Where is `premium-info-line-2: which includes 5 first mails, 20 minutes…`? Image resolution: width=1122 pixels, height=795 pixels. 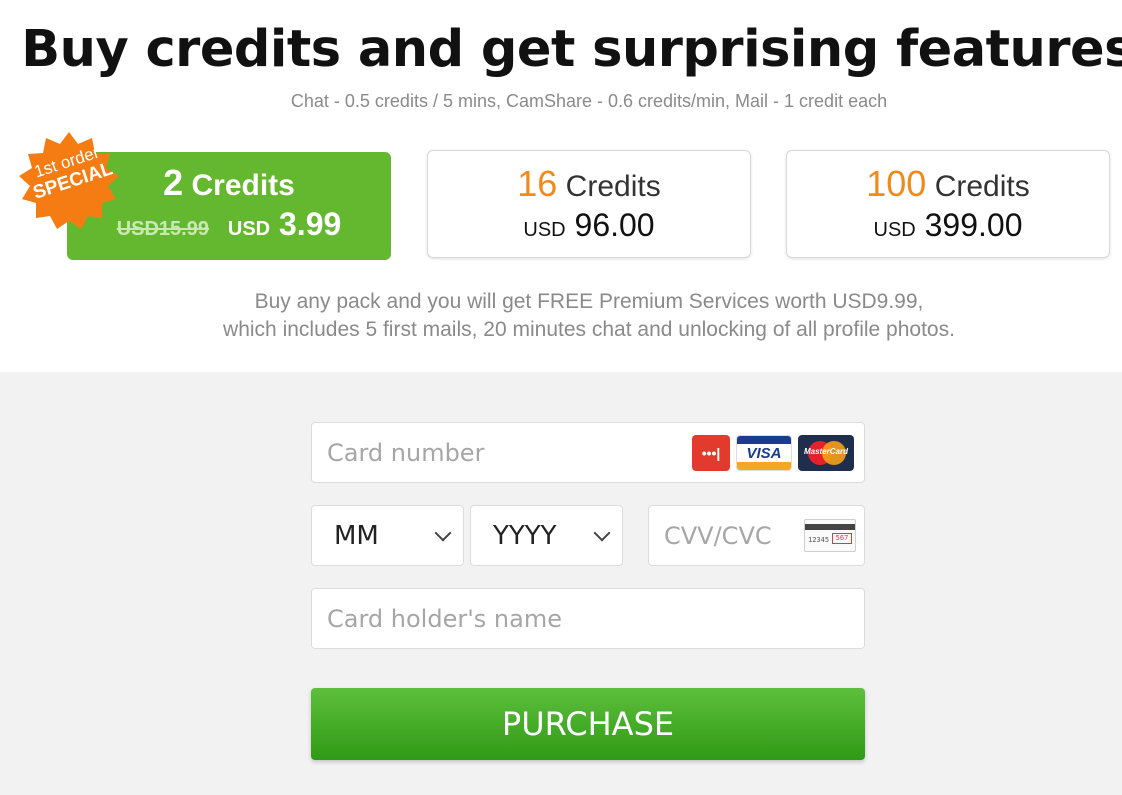 premium-info-line-2: which includes 5 first mails, 20 minutes… is located at coordinates (589, 329).